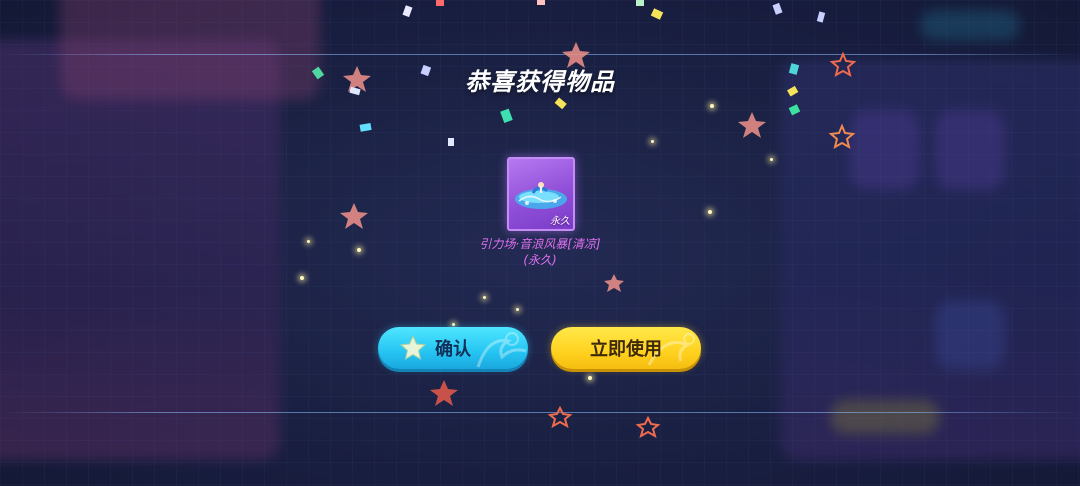 The height and width of the screenshot is (486, 1080). I want to click on use-now-button: 立即使用, so click(626, 348).